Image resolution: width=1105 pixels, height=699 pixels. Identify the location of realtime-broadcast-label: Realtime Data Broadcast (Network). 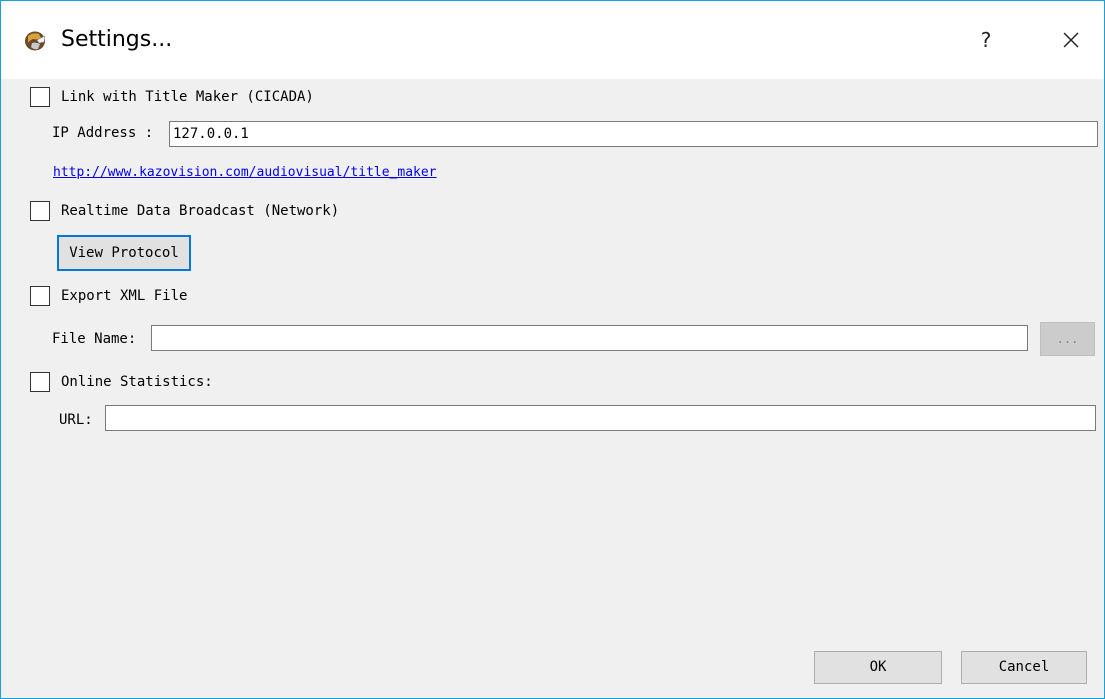
(200, 211).